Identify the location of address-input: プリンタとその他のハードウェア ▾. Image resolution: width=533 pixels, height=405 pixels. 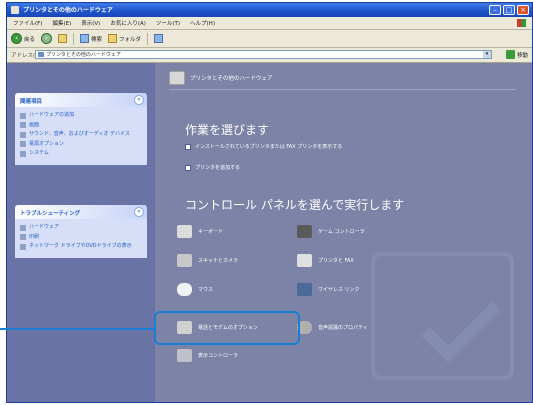
(263, 54).